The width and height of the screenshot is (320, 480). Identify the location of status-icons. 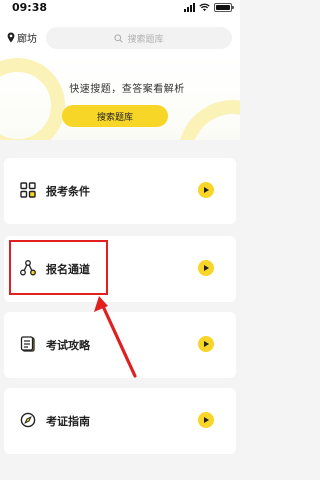
(209, 7).